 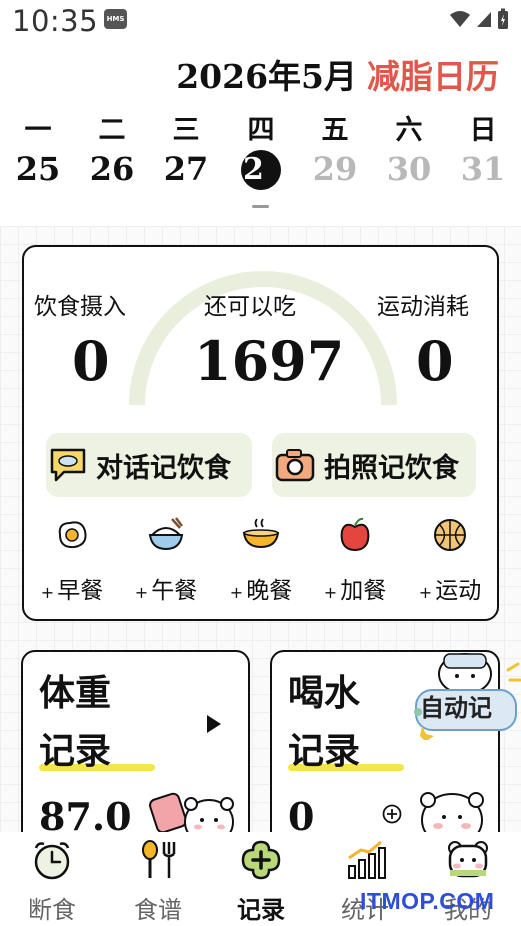 I want to click on noodle-bowl-icon, so click(x=261, y=533).